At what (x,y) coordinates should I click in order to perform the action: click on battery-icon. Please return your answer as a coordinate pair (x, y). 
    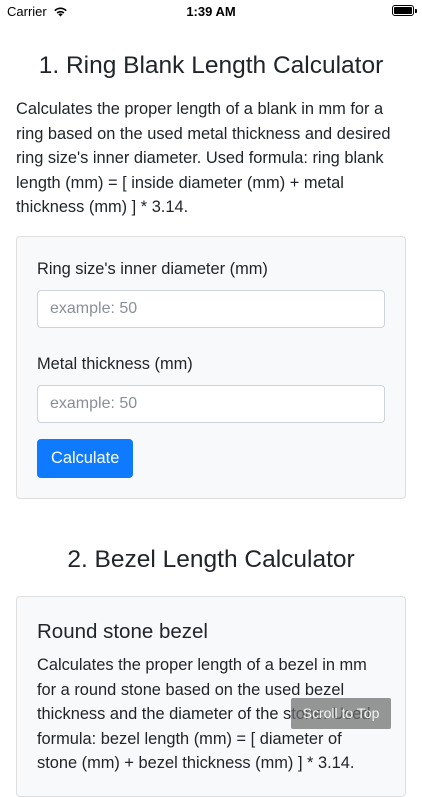
    Looking at the image, I should click on (404, 10).